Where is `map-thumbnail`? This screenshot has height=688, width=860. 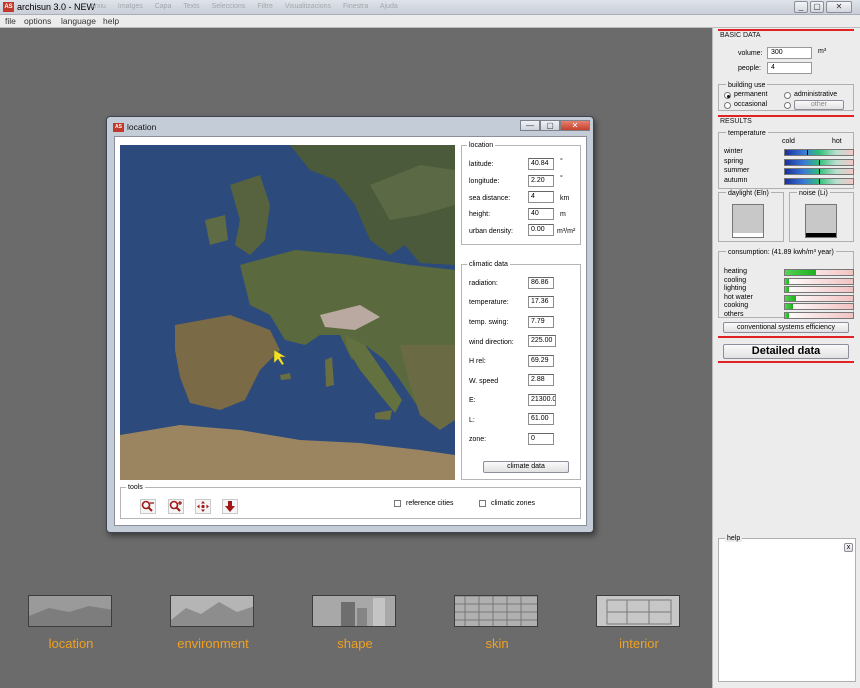 map-thumbnail is located at coordinates (70, 611).